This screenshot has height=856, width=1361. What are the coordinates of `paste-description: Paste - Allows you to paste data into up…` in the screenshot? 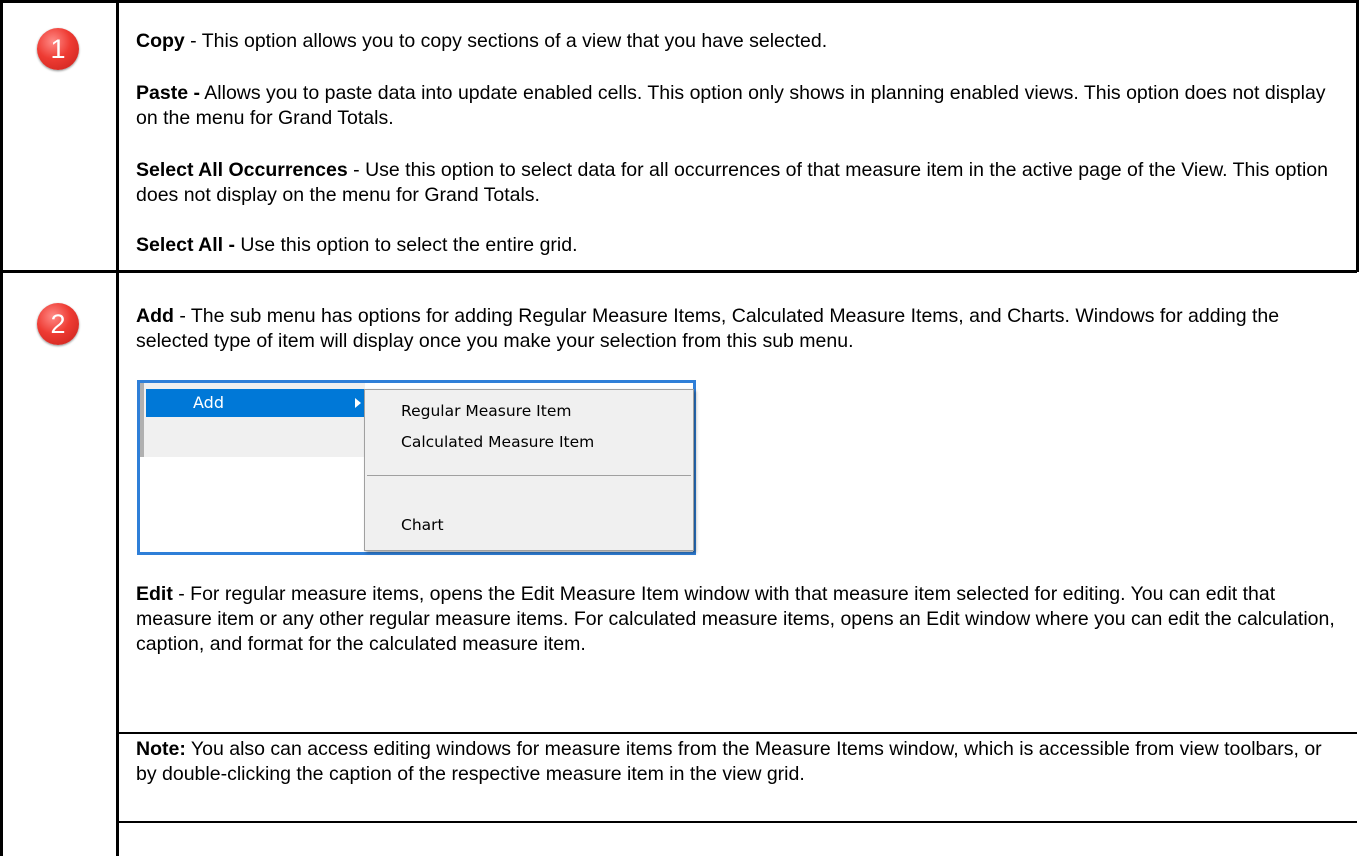 It's located at (733, 106).